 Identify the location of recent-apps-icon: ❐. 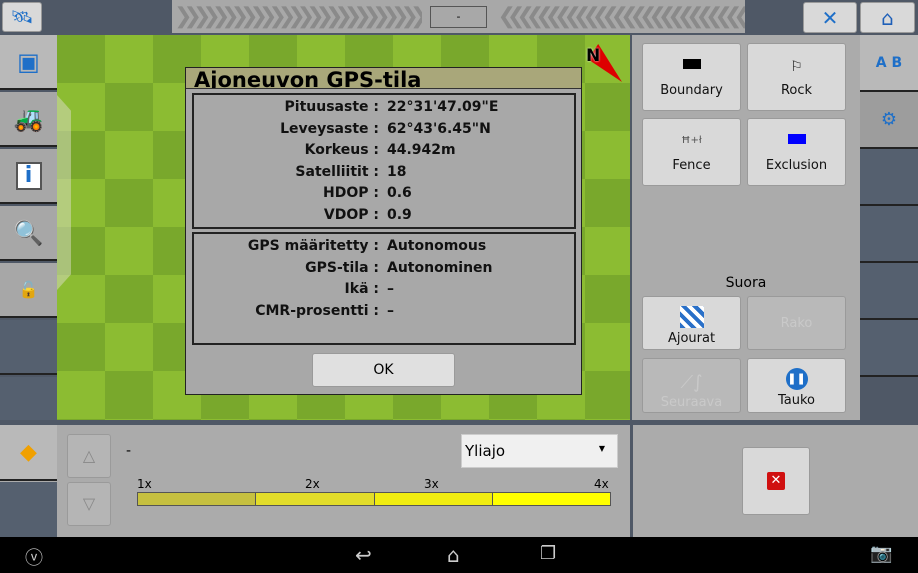
(548, 553).